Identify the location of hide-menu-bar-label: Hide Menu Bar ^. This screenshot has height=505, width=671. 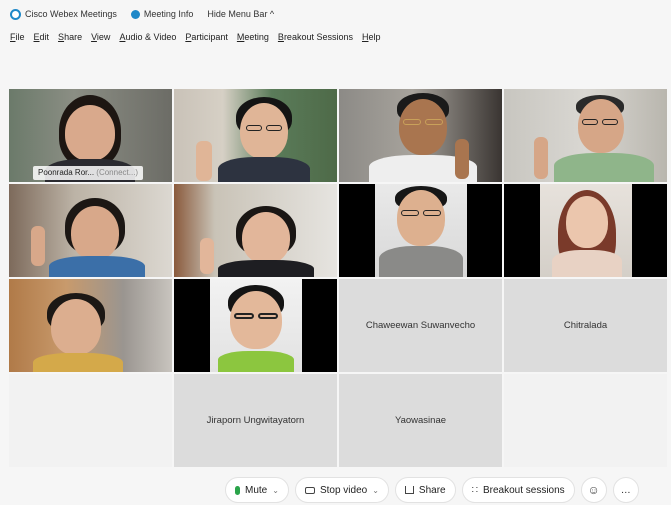
(241, 14).